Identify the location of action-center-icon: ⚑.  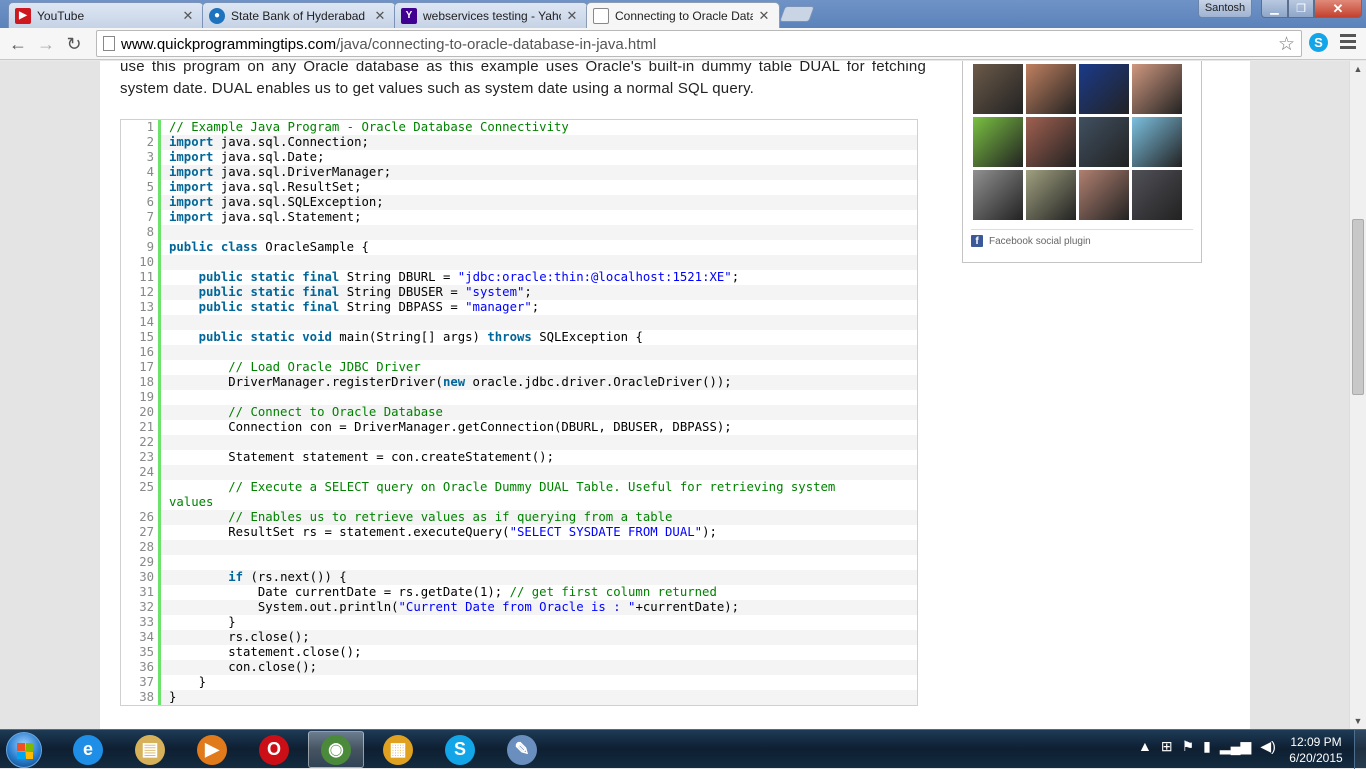
(1188, 746).